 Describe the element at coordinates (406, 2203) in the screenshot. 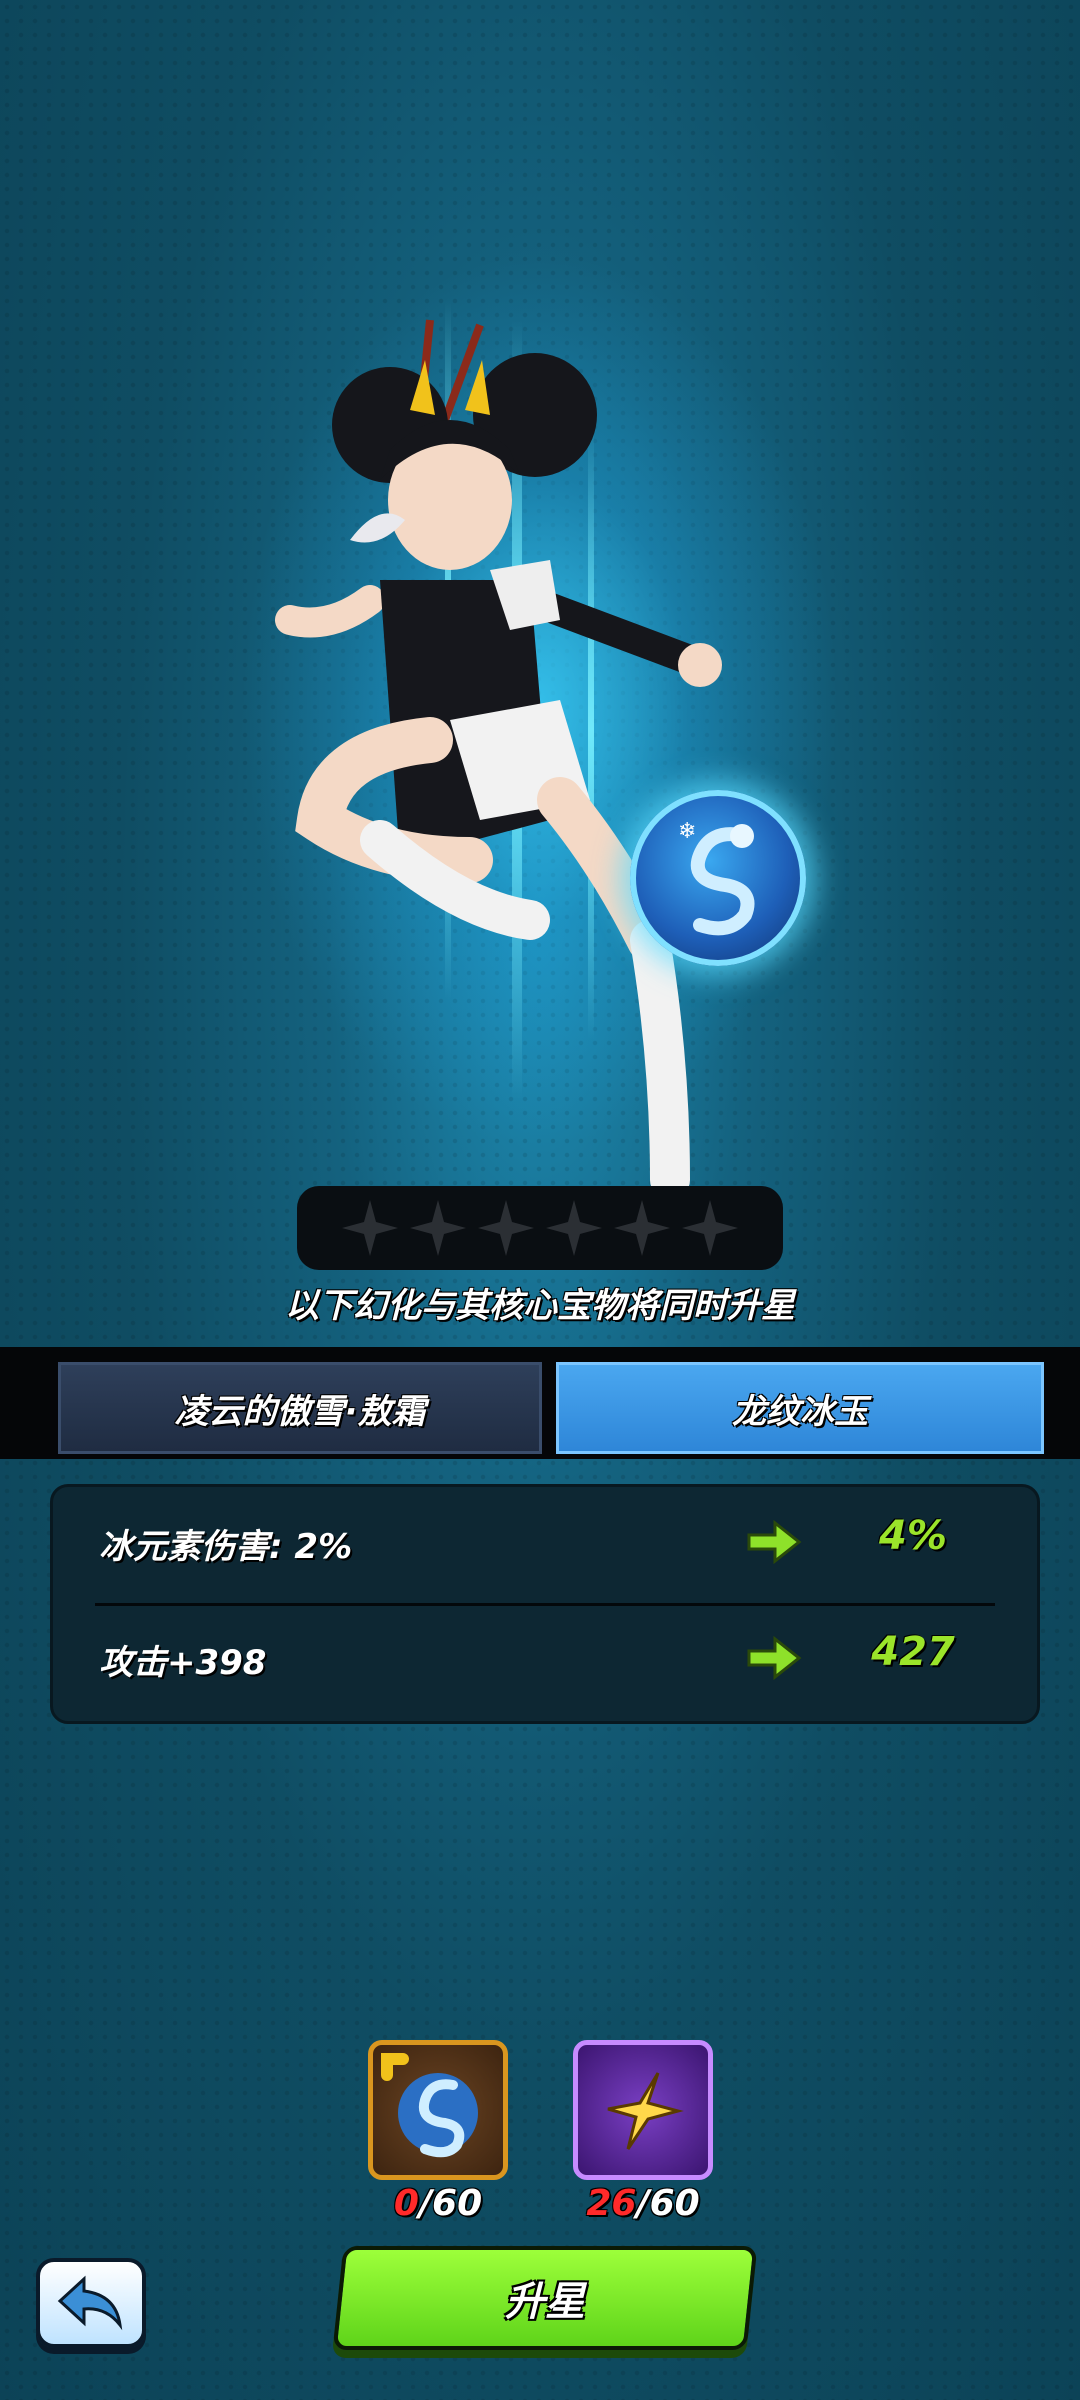

I see `material-have: 0` at that location.